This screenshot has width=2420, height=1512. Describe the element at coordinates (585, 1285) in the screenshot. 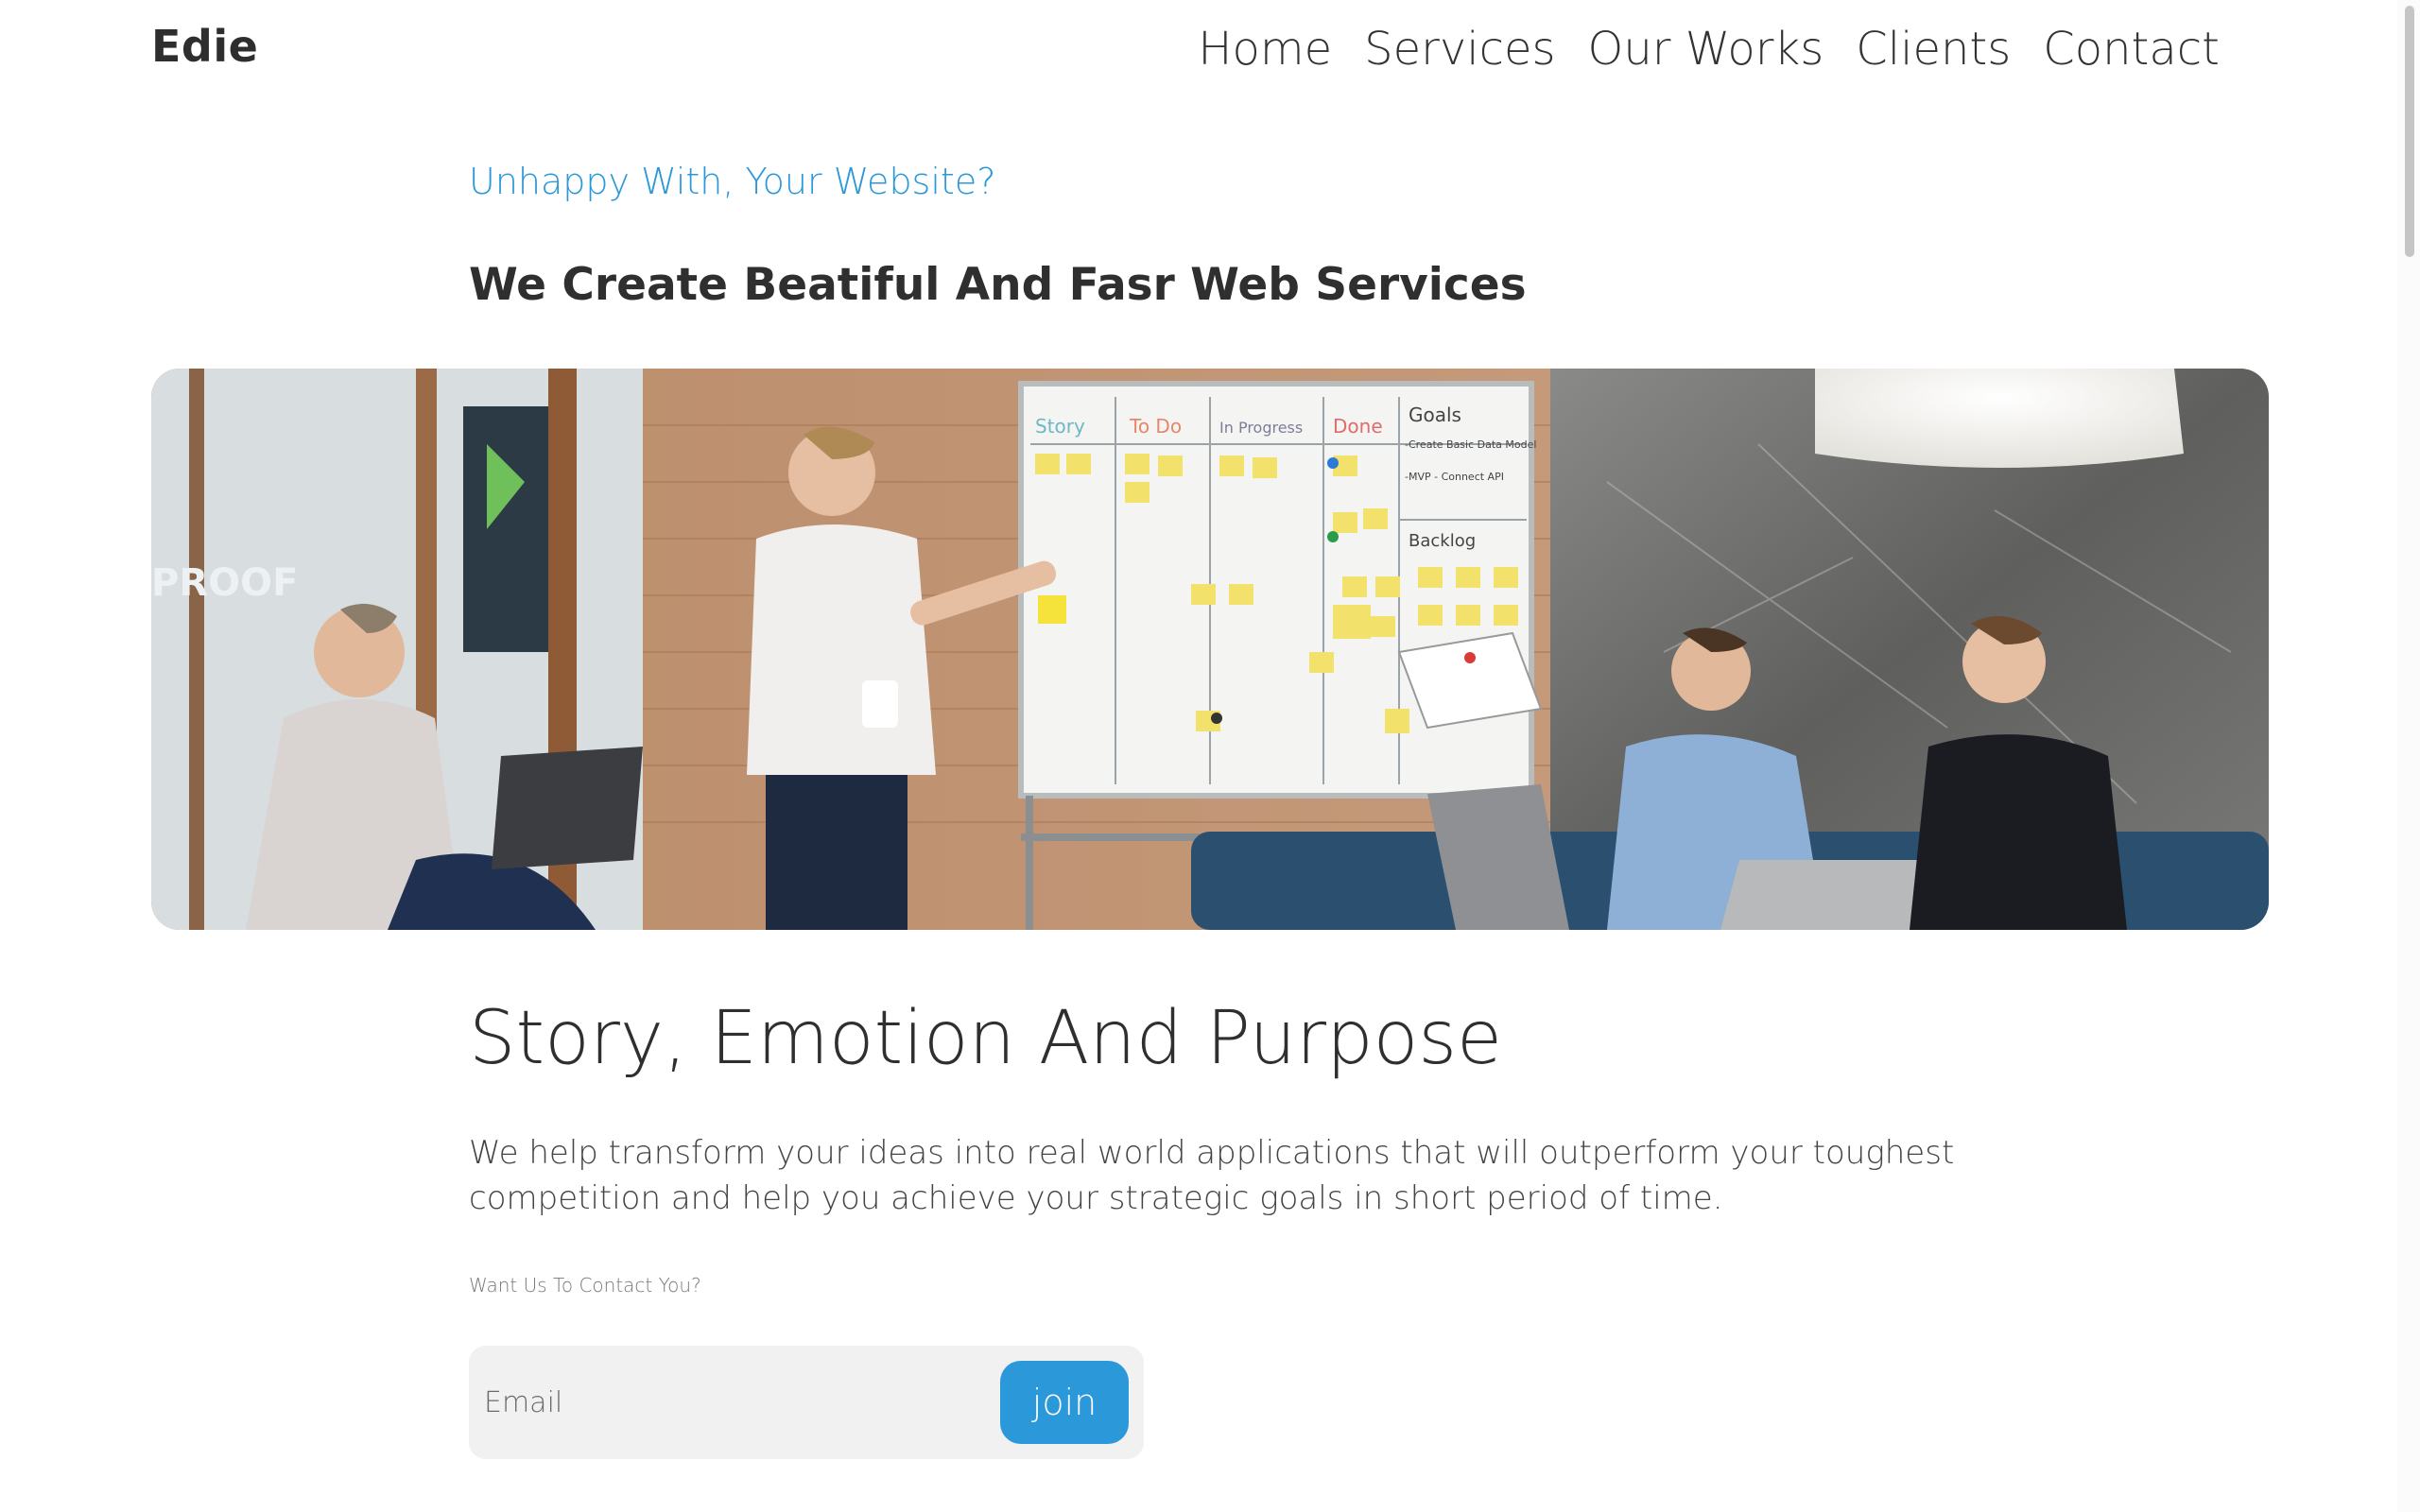

I see `contact-label: Want Us To Contact You?` at that location.